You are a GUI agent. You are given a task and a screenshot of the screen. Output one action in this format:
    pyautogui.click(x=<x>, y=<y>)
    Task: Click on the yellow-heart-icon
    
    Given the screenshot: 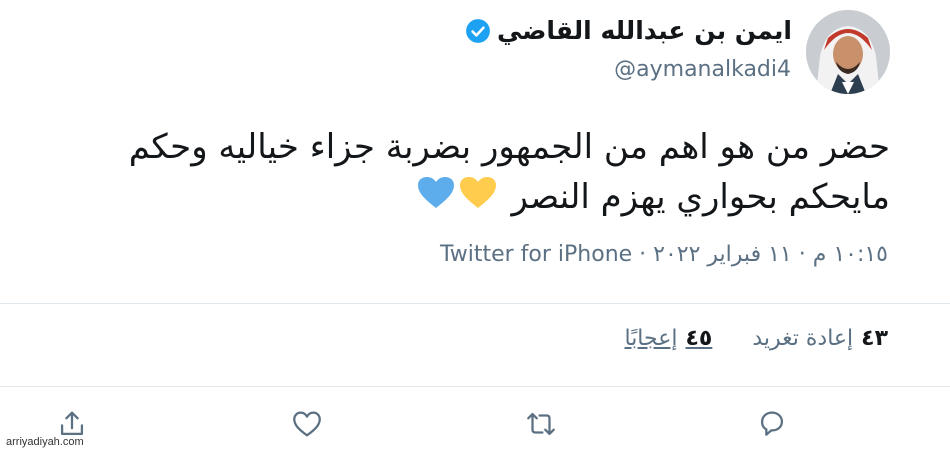 What is the action you would take?
    pyautogui.click(x=478, y=199)
    